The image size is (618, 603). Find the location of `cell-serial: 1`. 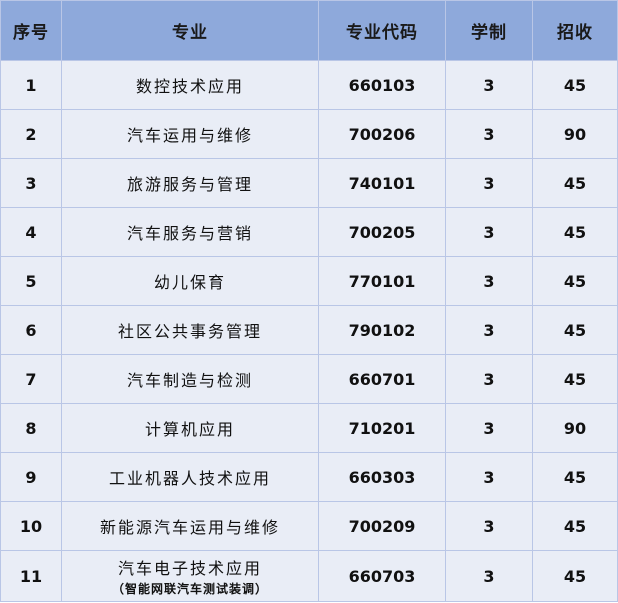

cell-serial: 1 is located at coordinates (31, 85).